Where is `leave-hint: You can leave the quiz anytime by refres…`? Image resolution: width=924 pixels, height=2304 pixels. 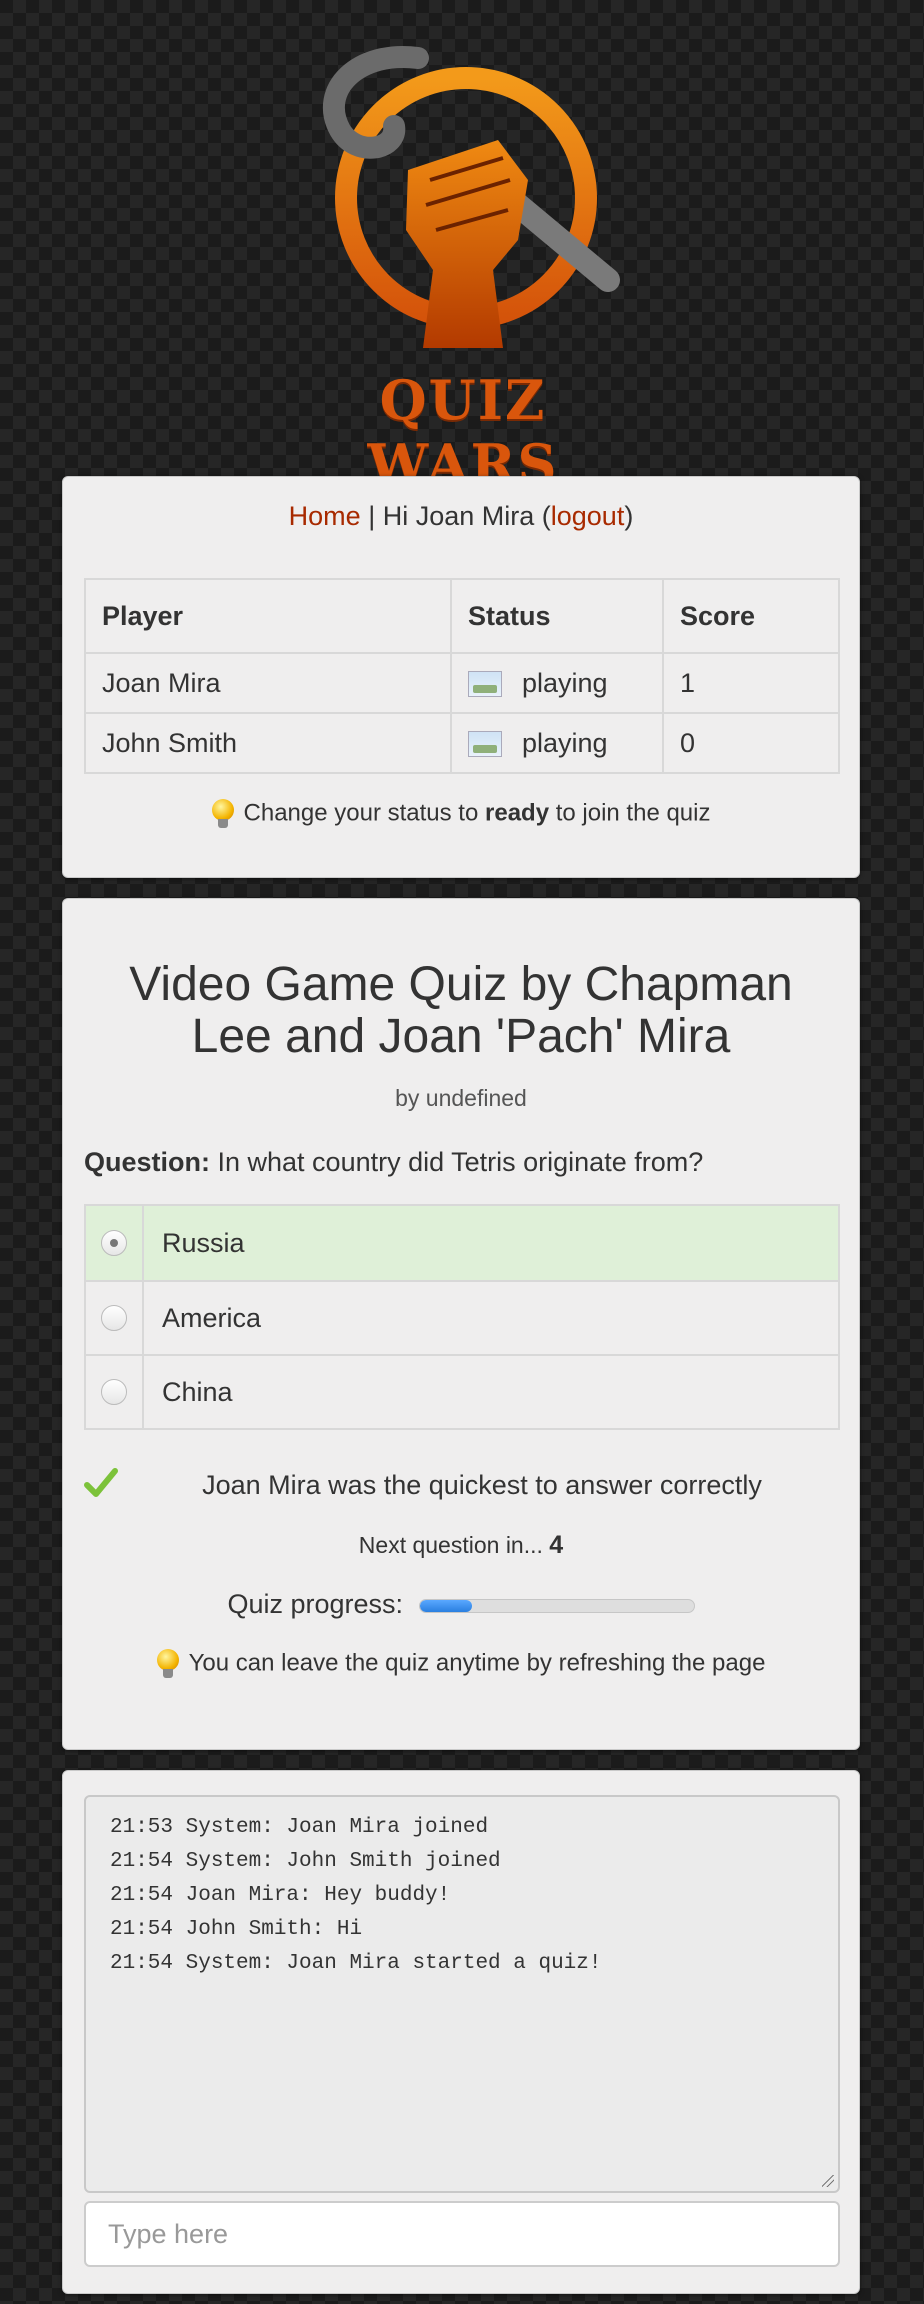
leave-hint: You can leave the quiz anytime by refres… is located at coordinates (461, 1664).